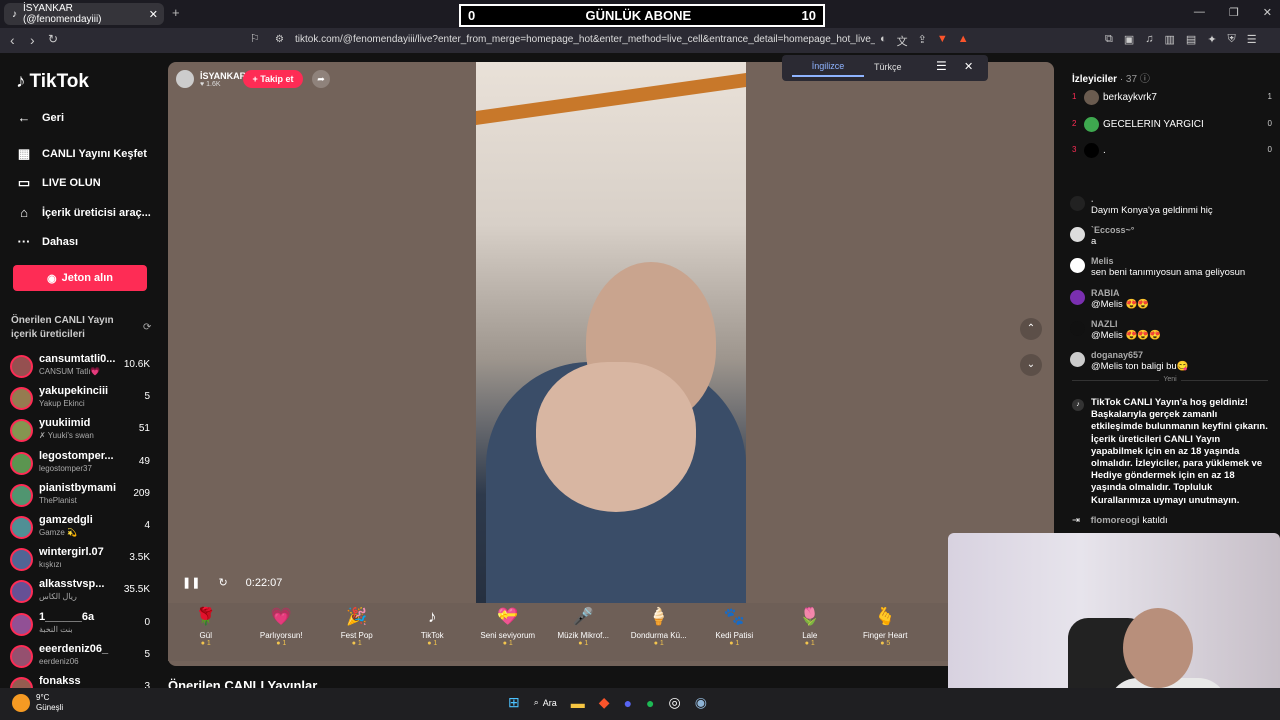  I want to click on gift-item: 💗 Parlıyorsun! ● 1, so click(282, 632).